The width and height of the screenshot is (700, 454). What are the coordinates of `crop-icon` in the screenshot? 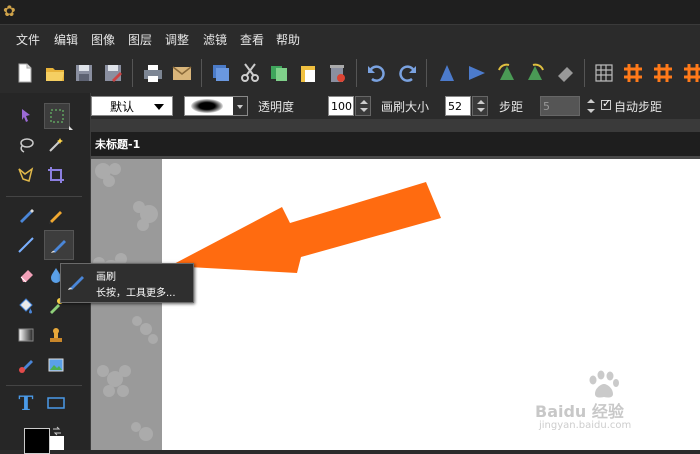 It's located at (56, 175).